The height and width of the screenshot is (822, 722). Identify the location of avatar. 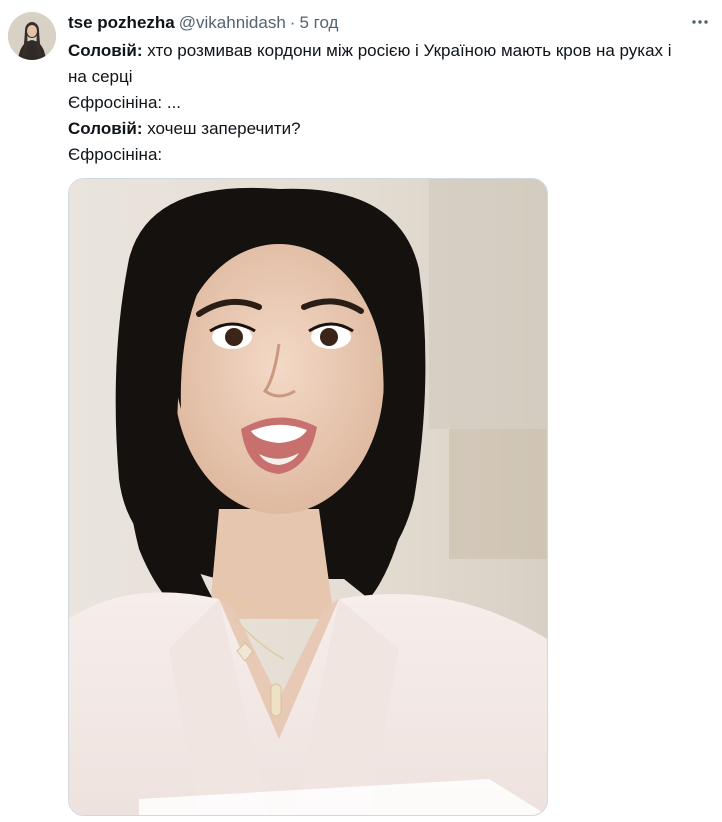
(32, 36).